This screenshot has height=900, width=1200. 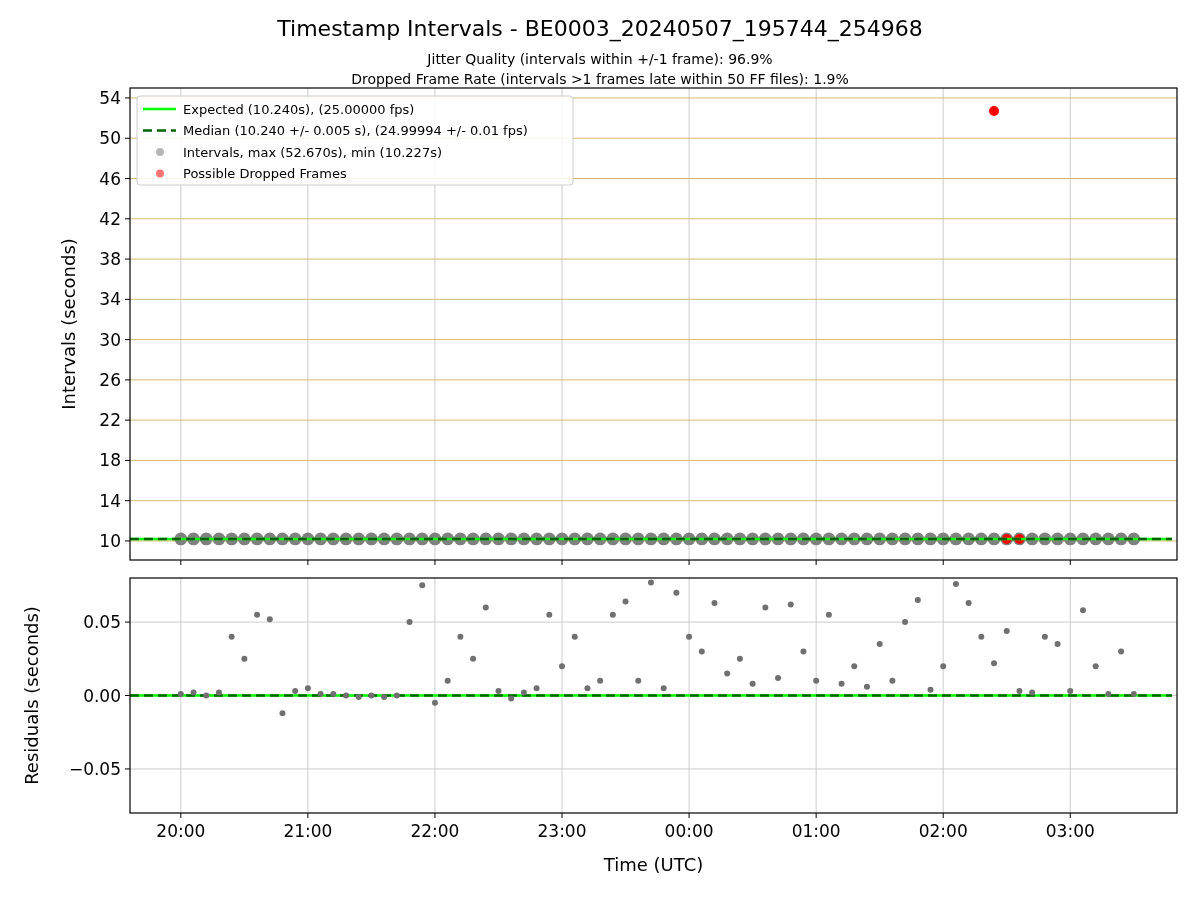 What do you see at coordinates (110, 299) in the screenshot?
I see `y-tick-label: 34` at bounding box center [110, 299].